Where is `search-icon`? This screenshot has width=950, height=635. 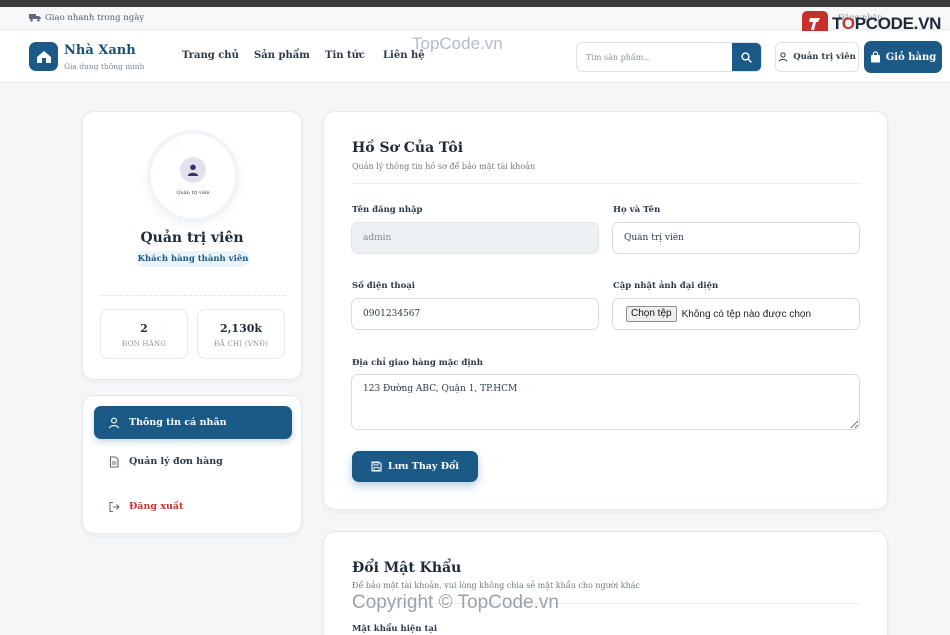 search-icon is located at coordinates (746, 57).